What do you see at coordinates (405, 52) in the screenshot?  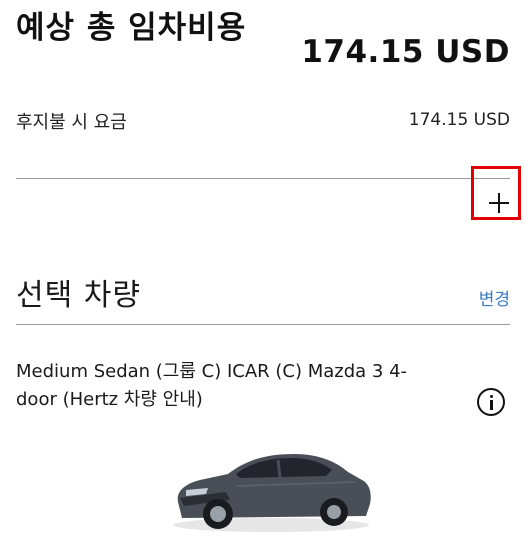 I see `estimated-total-amount: 174.15 USD` at bounding box center [405, 52].